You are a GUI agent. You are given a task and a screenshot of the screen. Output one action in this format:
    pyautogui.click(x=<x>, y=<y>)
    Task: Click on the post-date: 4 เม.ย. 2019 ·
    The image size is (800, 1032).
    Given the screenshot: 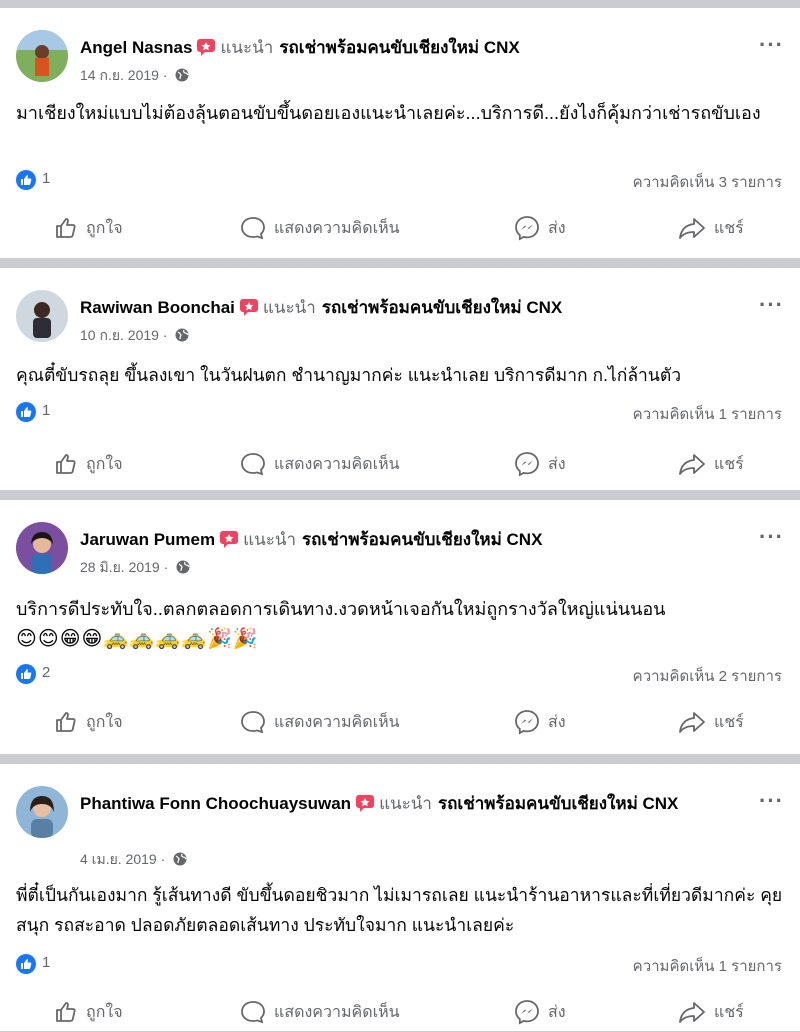 What is the action you would take?
    pyautogui.click(x=122, y=859)
    